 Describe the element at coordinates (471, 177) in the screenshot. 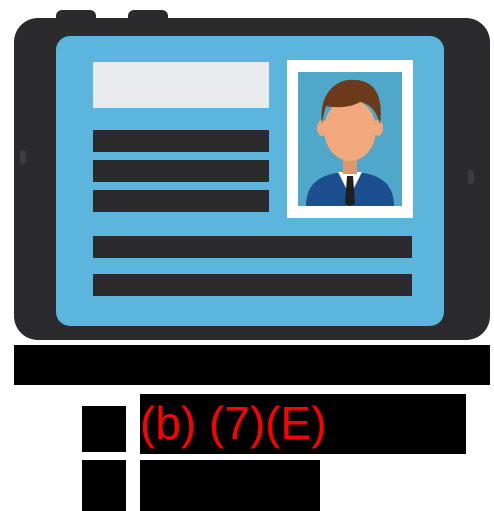

I see `device-side-dot-right` at that location.